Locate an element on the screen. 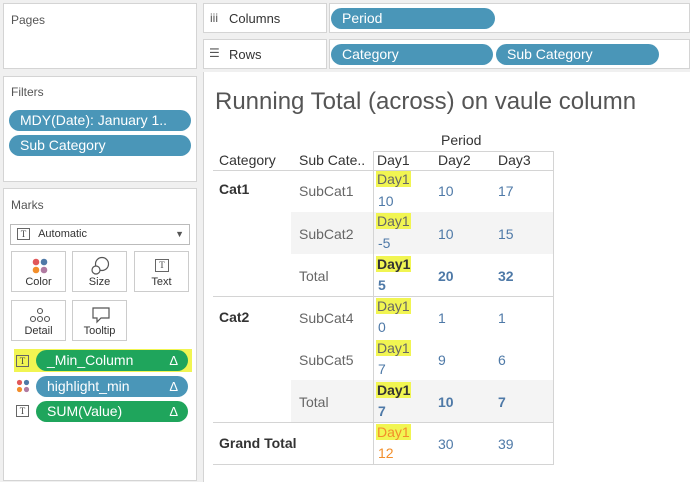  text-button: T Text is located at coordinates (161, 271).